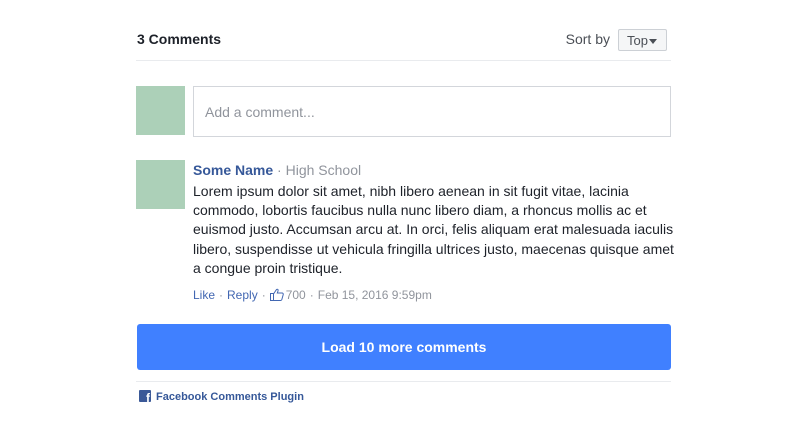  What do you see at coordinates (160, 184) in the screenshot?
I see `comment-avatar` at bounding box center [160, 184].